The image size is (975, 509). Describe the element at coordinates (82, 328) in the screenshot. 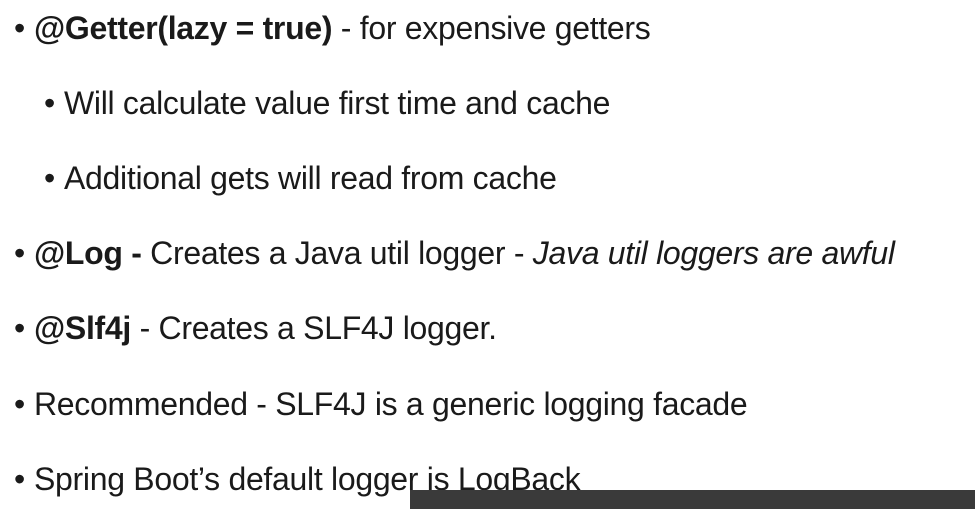

I see `code-annotation: @Slf4j` at that location.